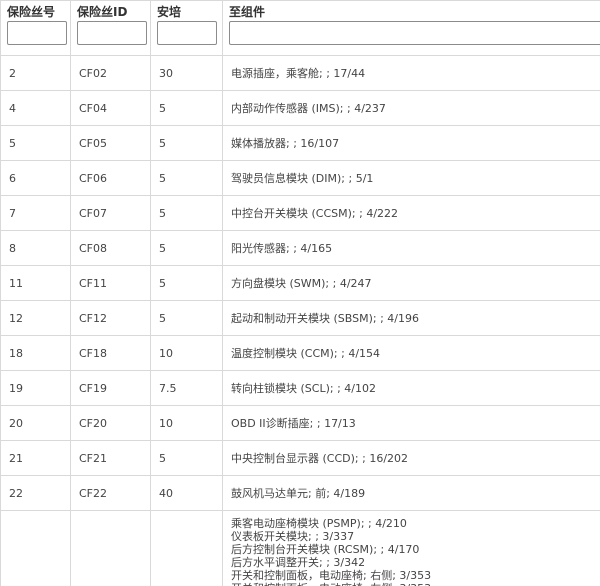 This screenshot has height=586, width=600. What do you see at coordinates (331, 575) in the screenshot?
I see `component-entry: 开关和控制面板，电动座椅; 右侧; 3/353` at bounding box center [331, 575].